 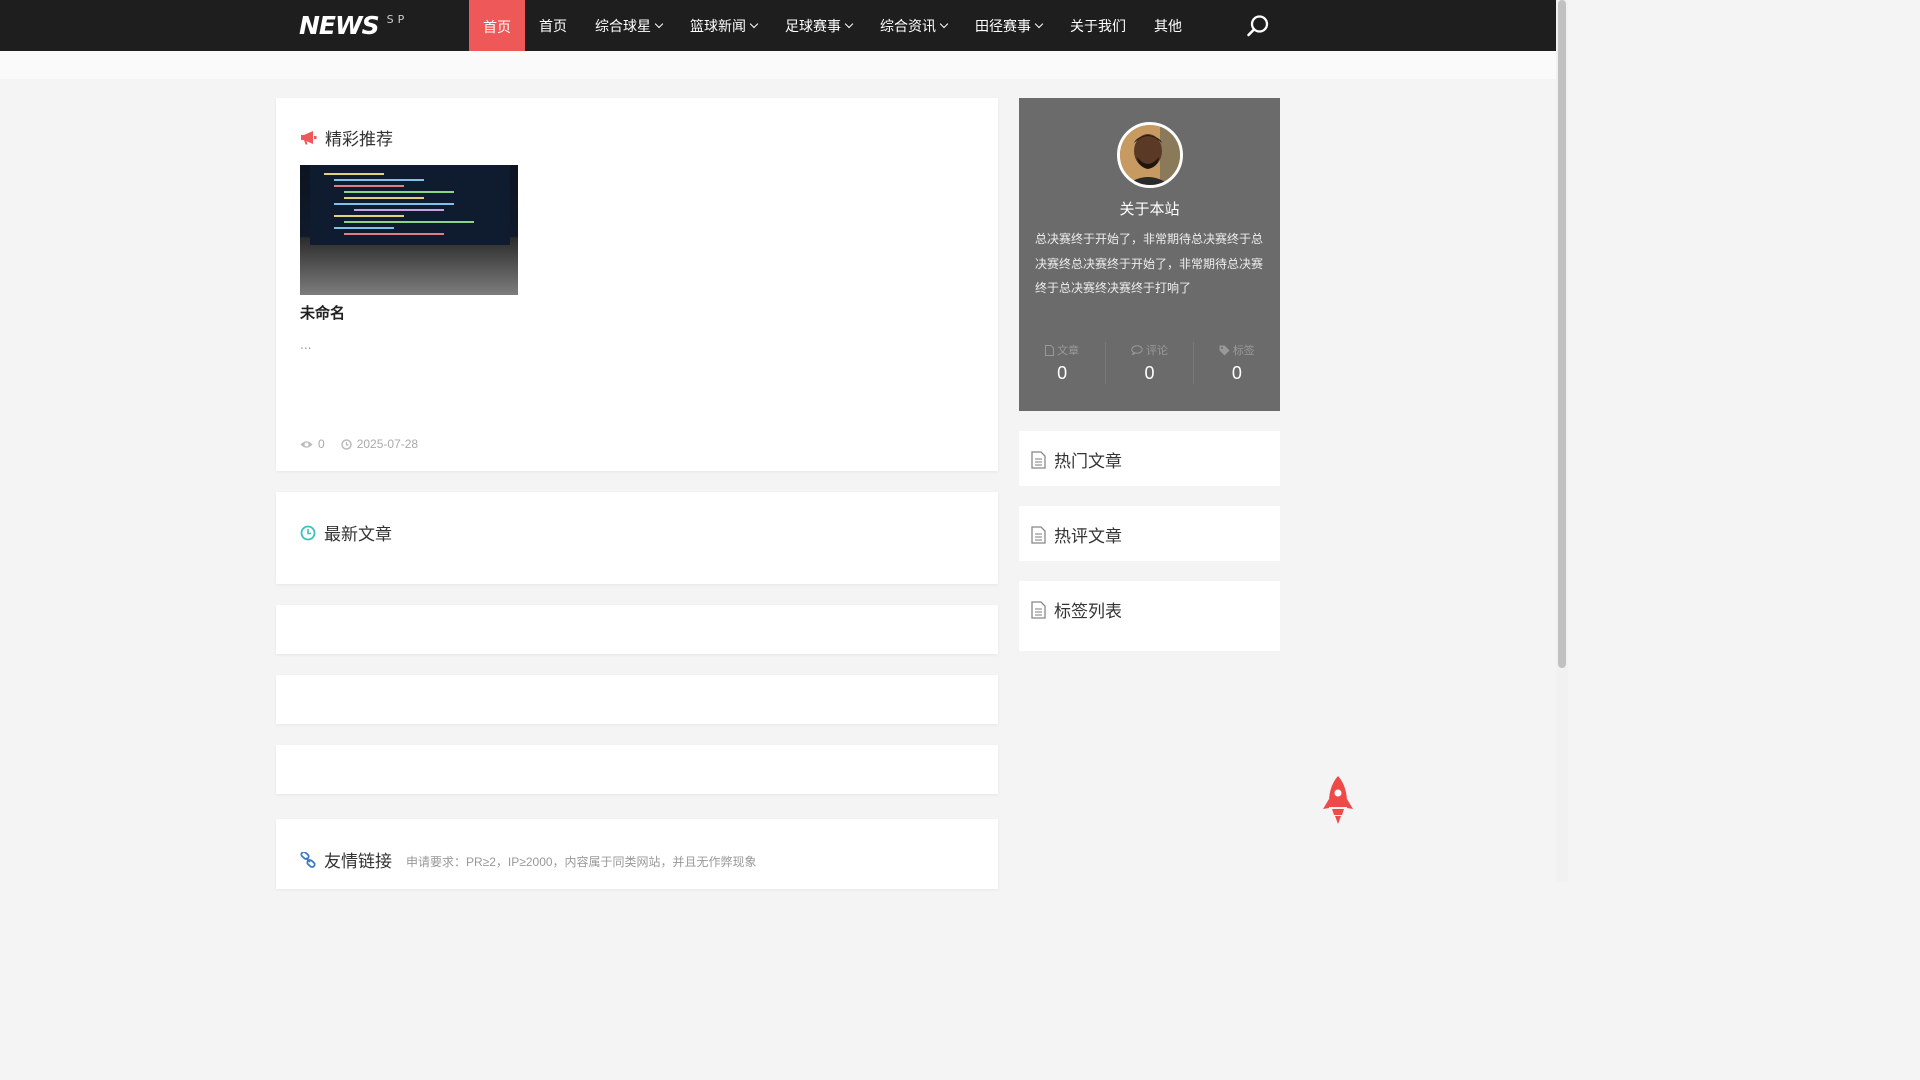 I want to click on nav-label: 关于我们, so click(x=1098, y=26).